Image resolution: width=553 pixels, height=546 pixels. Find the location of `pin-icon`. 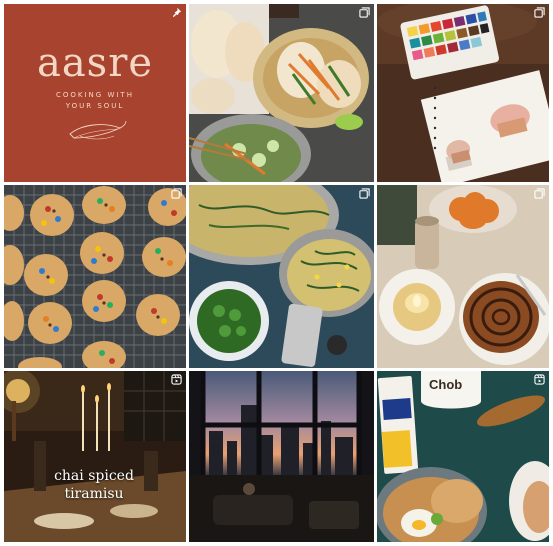

pin-icon is located at coordinates (176, 12).